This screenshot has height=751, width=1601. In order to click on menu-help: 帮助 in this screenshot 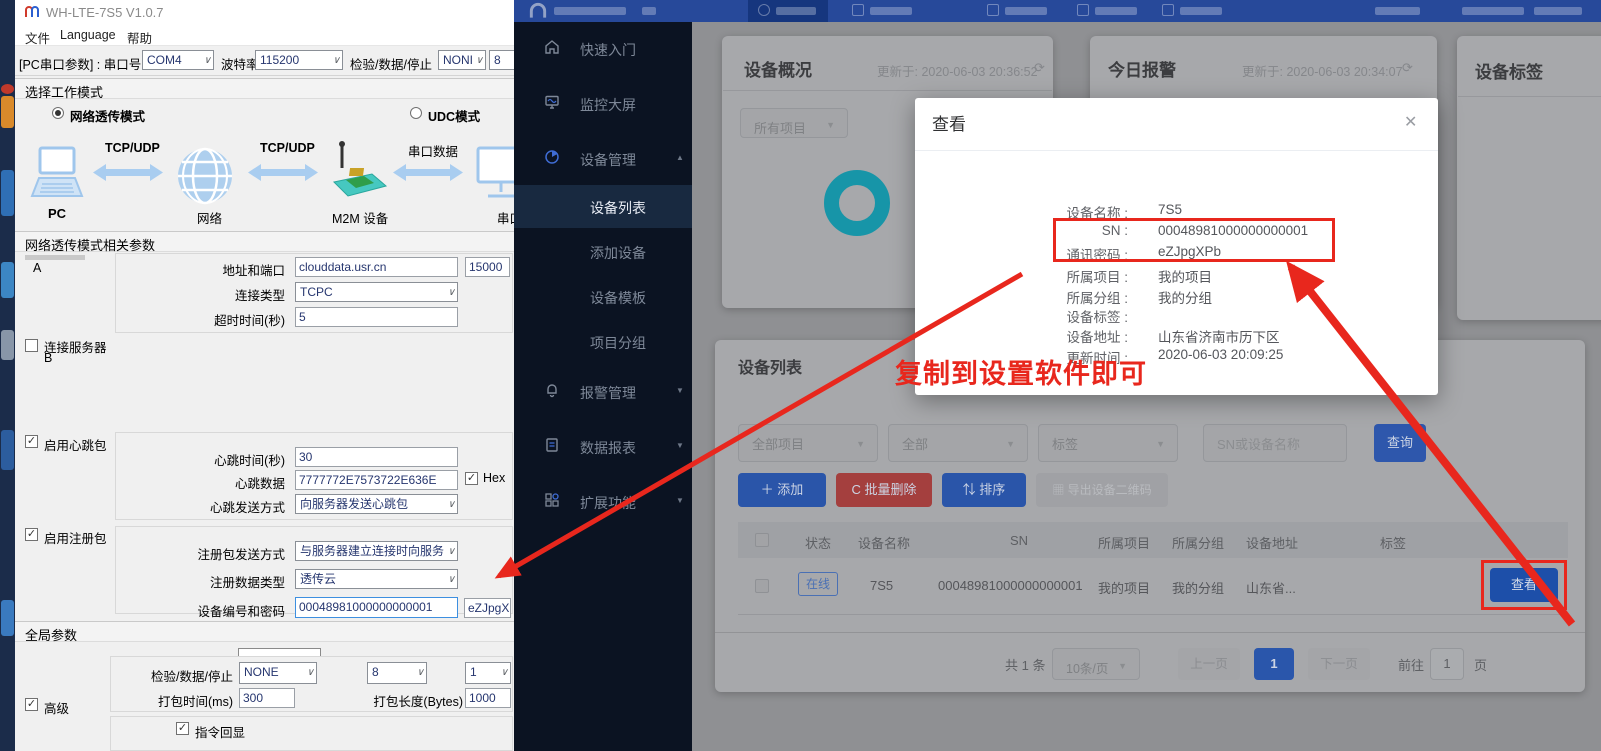, I will do `click(139, 37)`.